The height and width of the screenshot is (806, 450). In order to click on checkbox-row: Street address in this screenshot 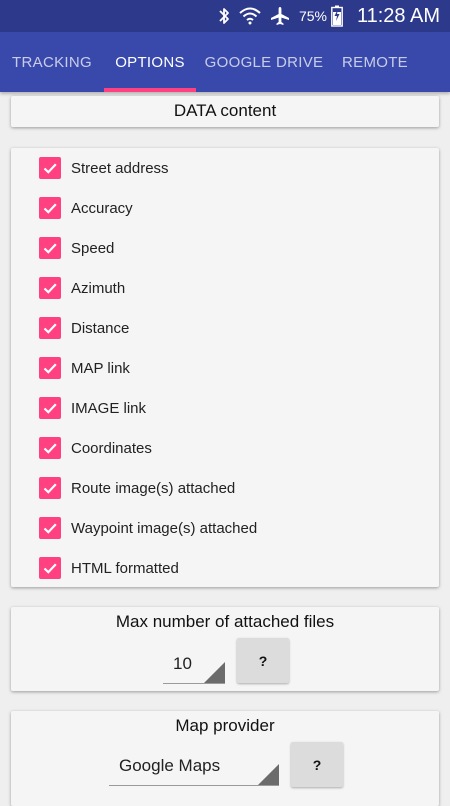, I will do `click(104, 168)`.